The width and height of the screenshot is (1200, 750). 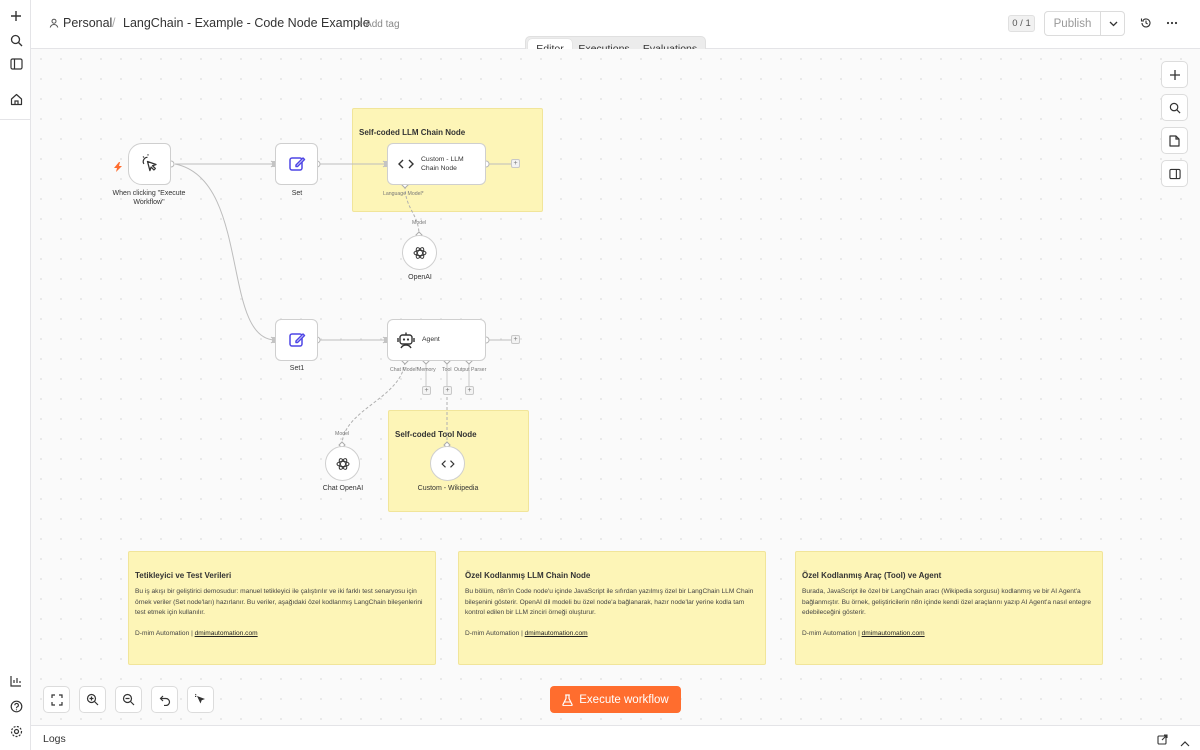 I want to click on tool-handle-label: Tool, so click(x=447, y=370).